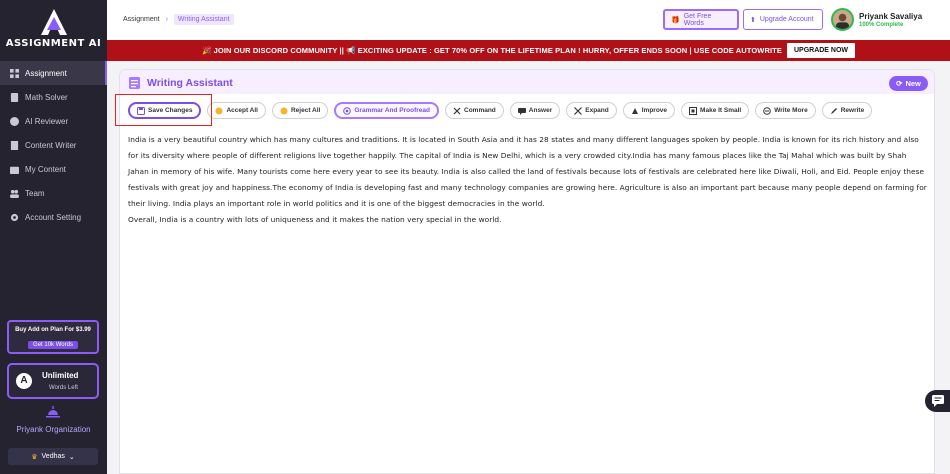 The image size is (950, 474). I want to click on sidebar-item-label: Math Solver, so click(46, 97).